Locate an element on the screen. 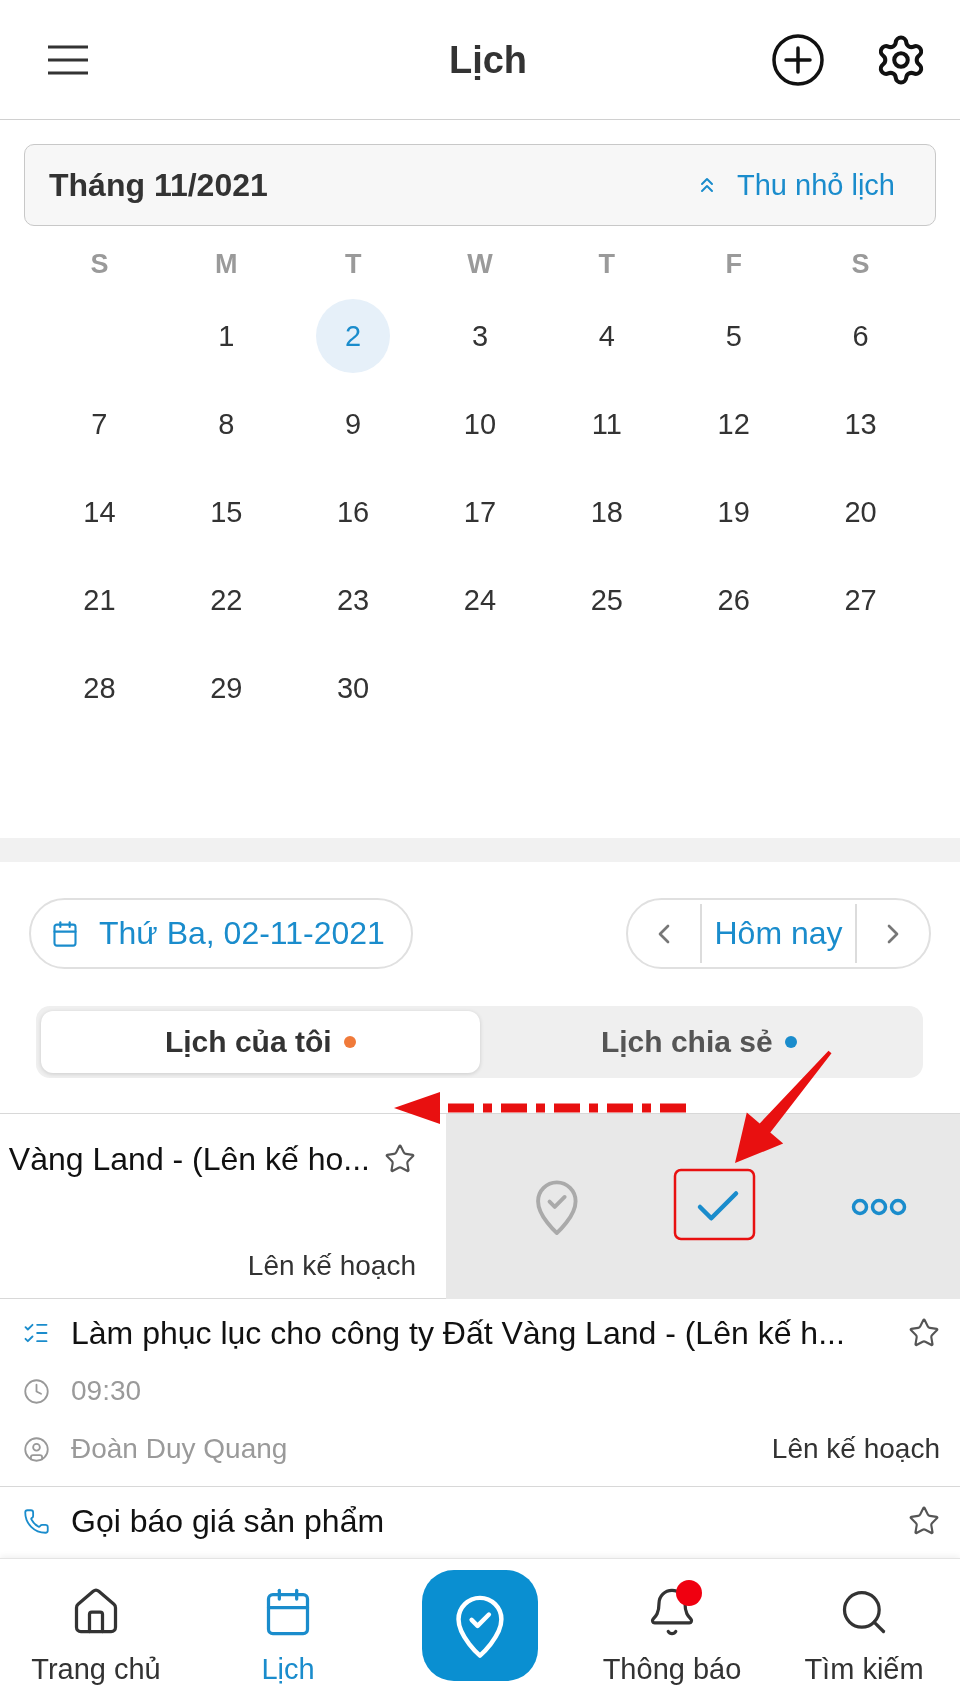 The width and height of the screenshot is (960, 1707). nav-tab: Lịch is located at coordinates (288, 1622).